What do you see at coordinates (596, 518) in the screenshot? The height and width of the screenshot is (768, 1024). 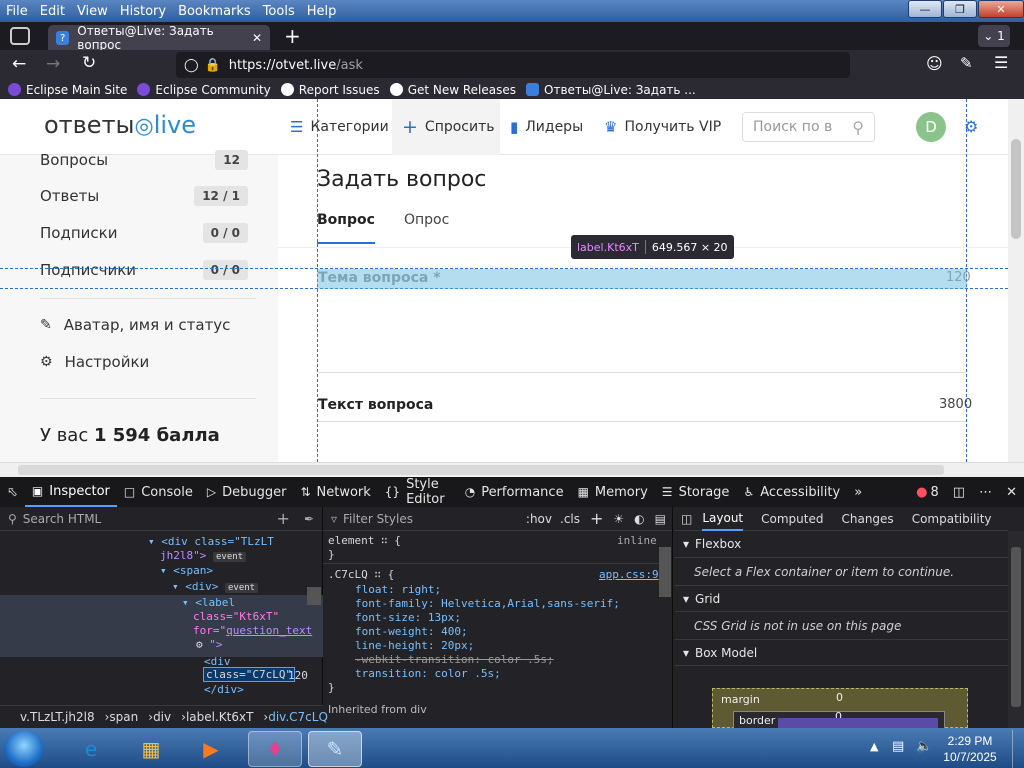 I see `add-rule-icon: +` at bounding box center [596, 518].